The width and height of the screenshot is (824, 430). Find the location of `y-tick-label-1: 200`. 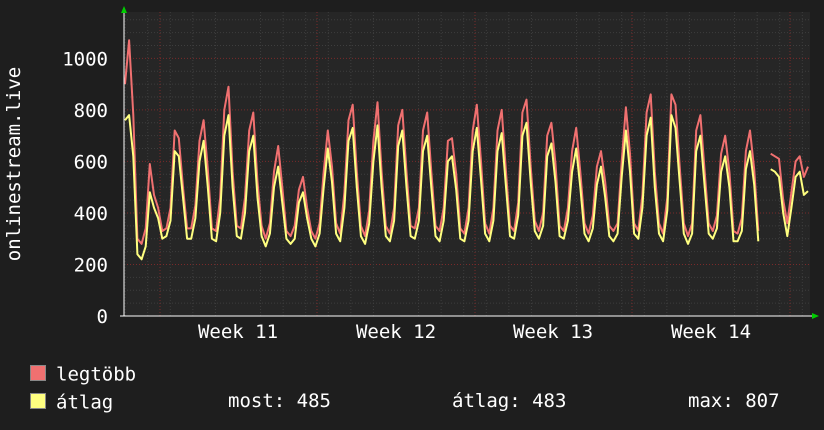

y-tick-label-1: 200 is located at coordinates (91, 265).